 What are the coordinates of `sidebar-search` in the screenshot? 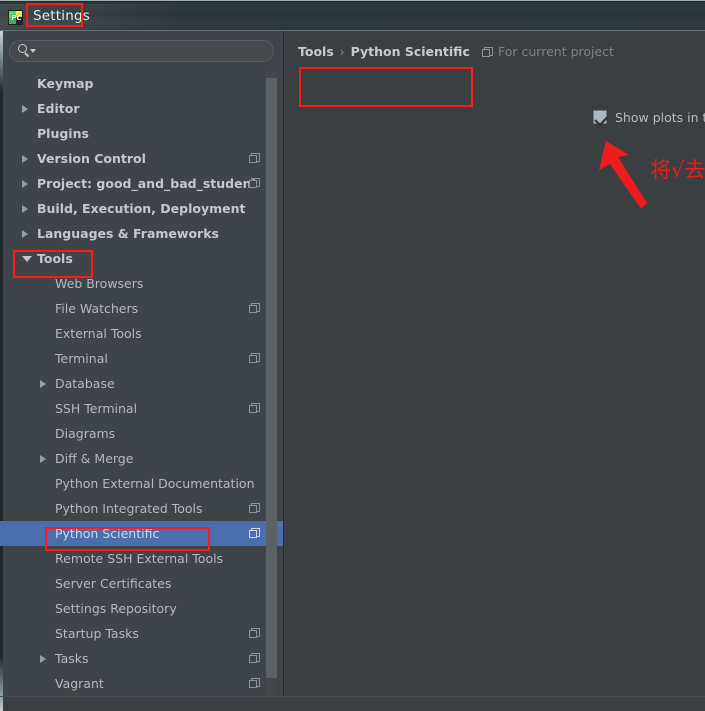 It's located at (141, 51).